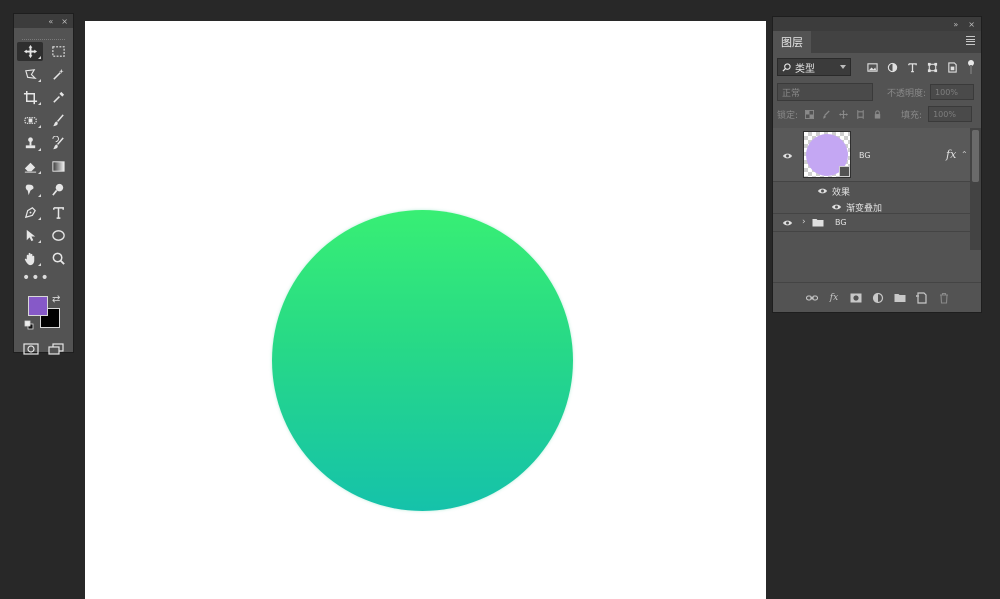  What do you see at coordinates (809, 114) in the screenshot?
I see `lock-transparent-pixels-icon` at bounding box center [809, 114].